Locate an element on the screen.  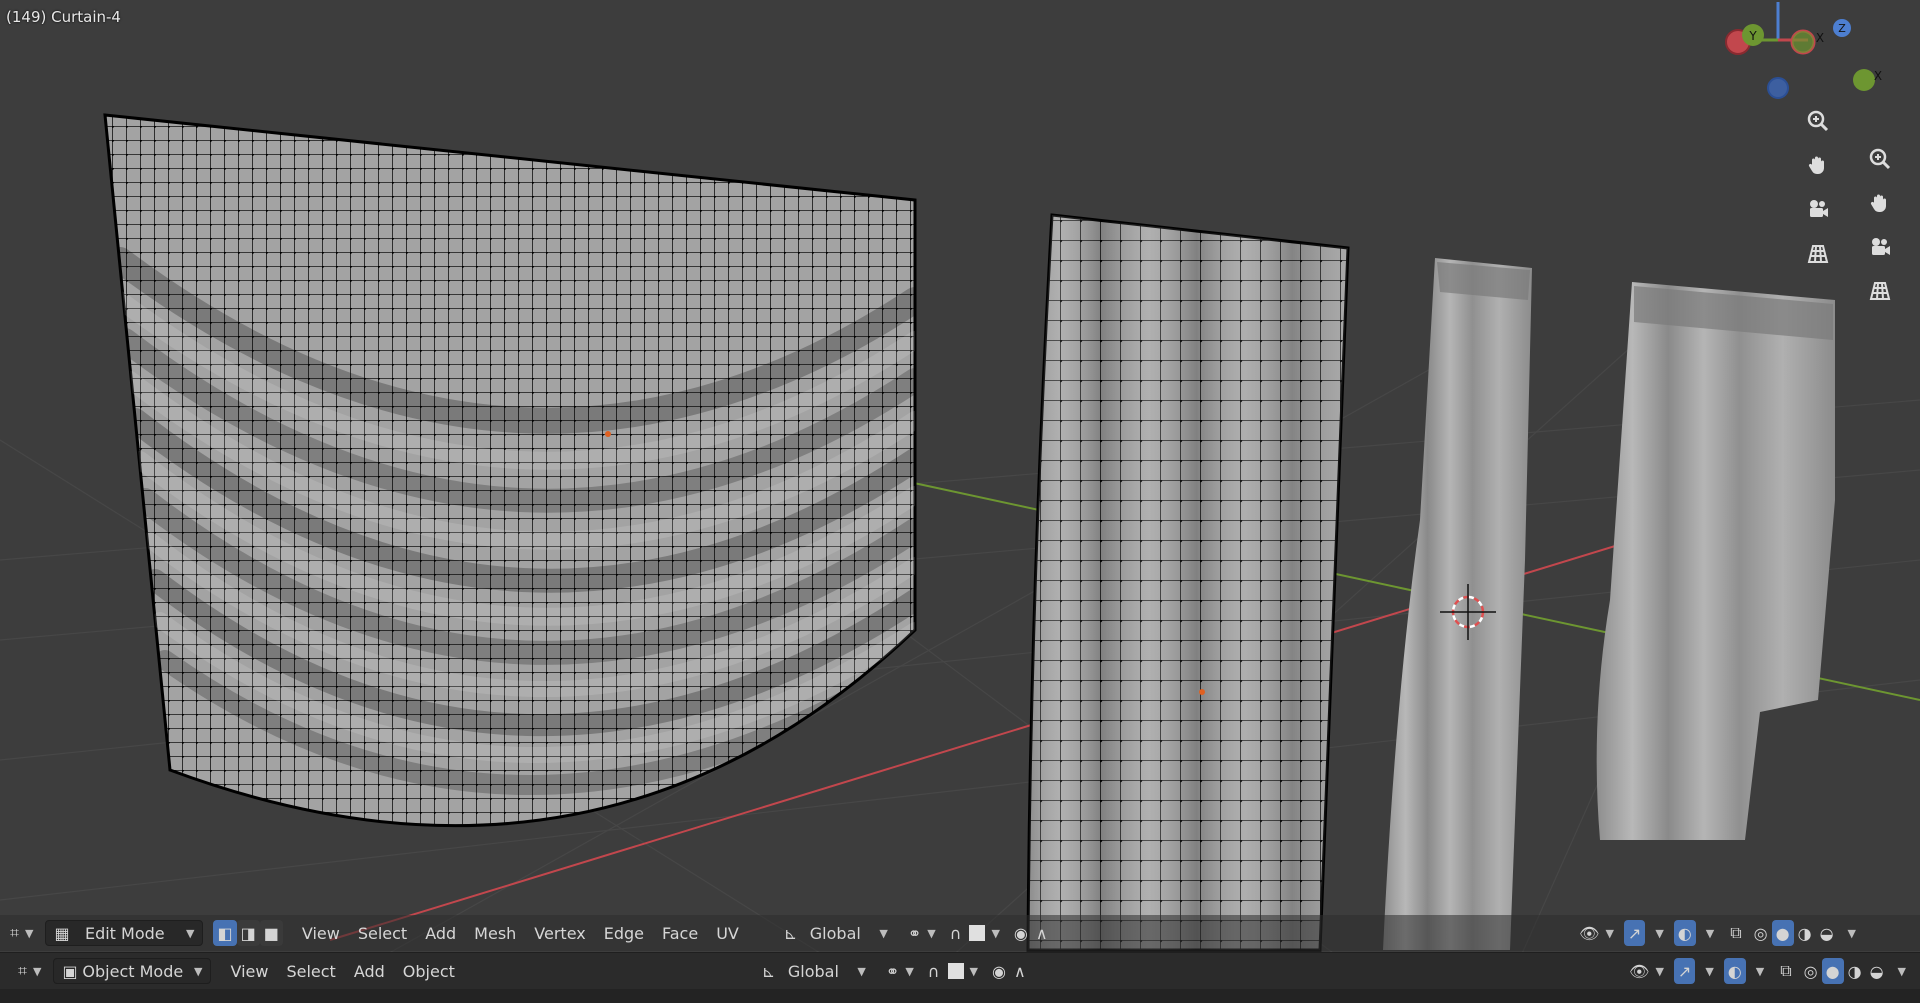
object-mode-label: Object Mode is located at coordinates (133, 971).